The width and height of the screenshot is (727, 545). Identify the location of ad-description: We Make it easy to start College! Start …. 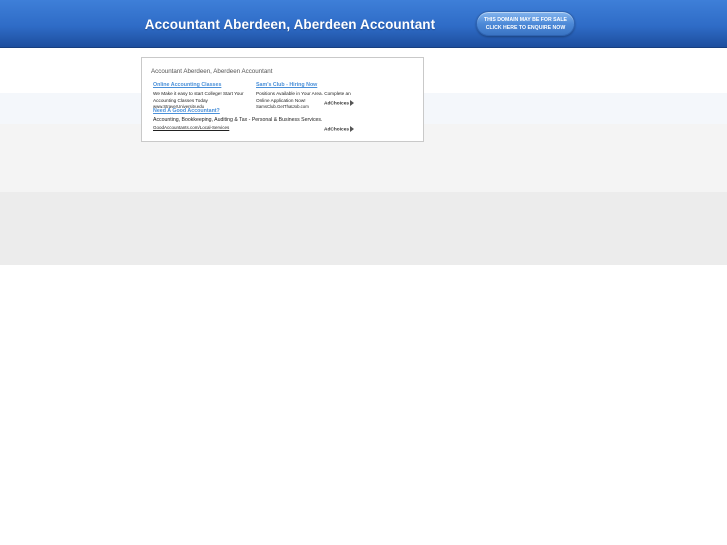
(198, 93).